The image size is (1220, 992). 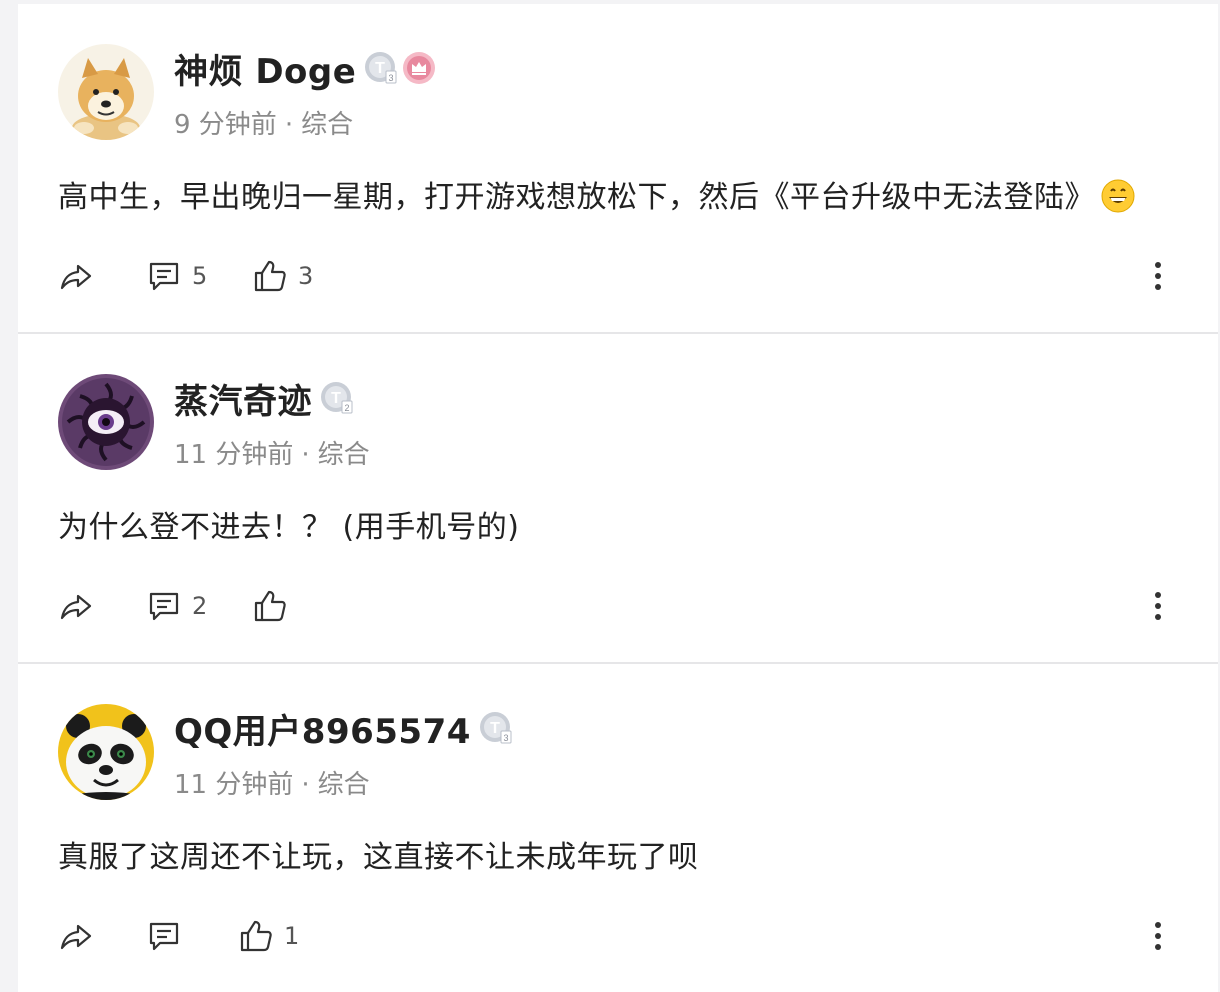 I want to click on post-content: 真服了这周还不让玩，这直接不让未成年玩了呗, so click(x=378, y=854).